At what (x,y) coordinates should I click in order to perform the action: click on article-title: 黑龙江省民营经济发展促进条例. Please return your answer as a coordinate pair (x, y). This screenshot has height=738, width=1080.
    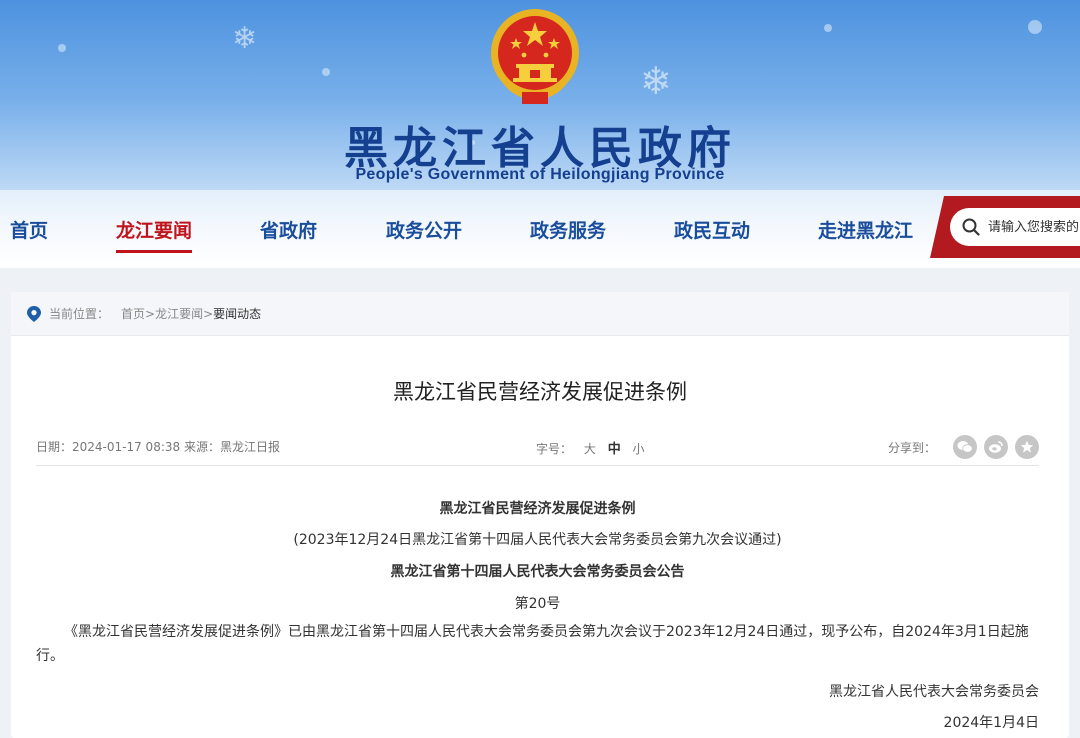
    Looking at the image, I should click on (540, 392).